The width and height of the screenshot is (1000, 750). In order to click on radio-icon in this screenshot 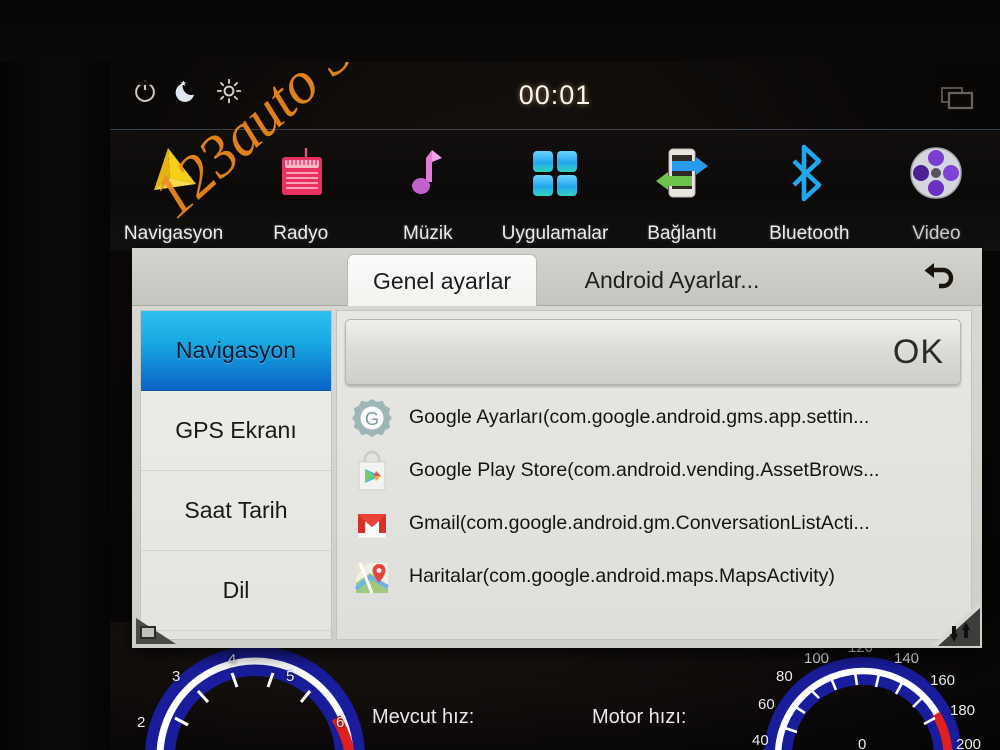, I will do `click(301, 173)`.